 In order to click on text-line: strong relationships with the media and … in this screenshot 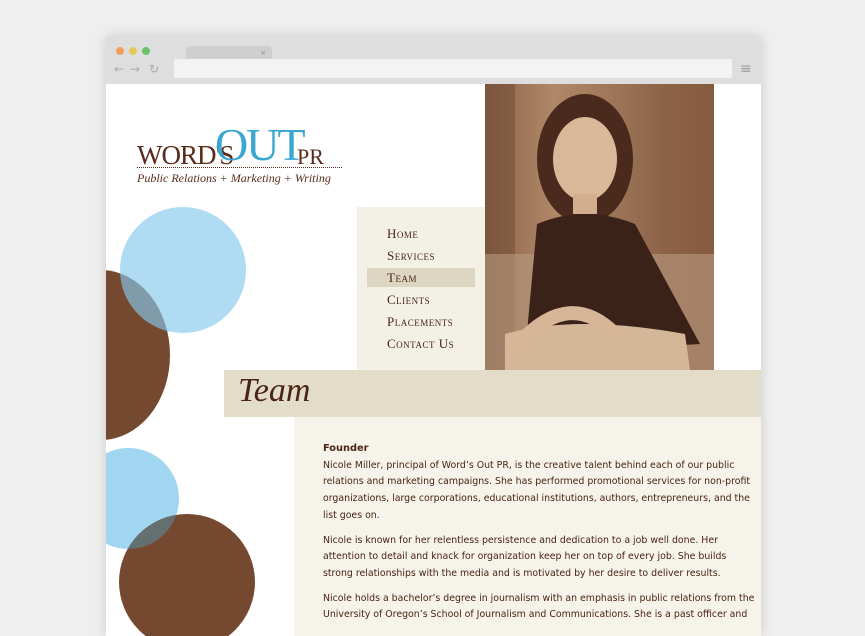, I will do `click(522, 573)`.